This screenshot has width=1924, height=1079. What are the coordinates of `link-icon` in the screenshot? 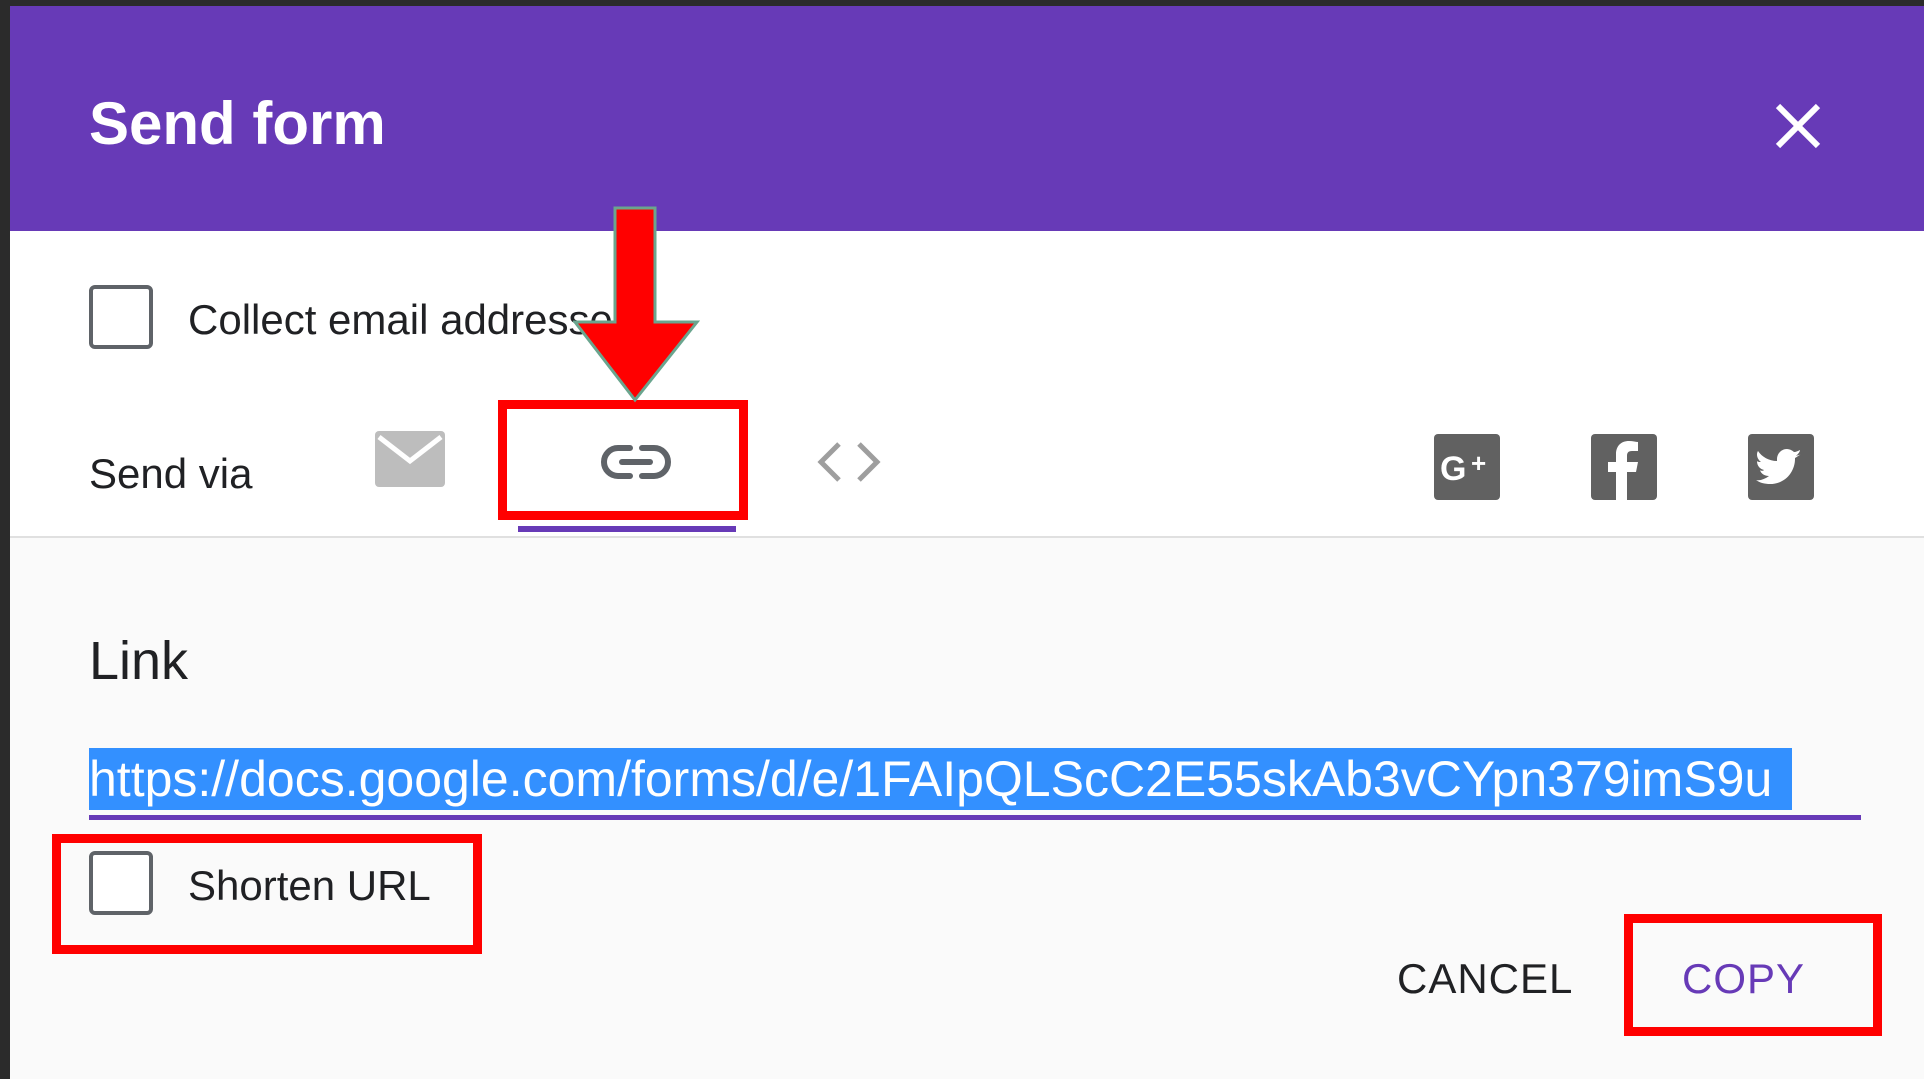 It's located at (636, 462).